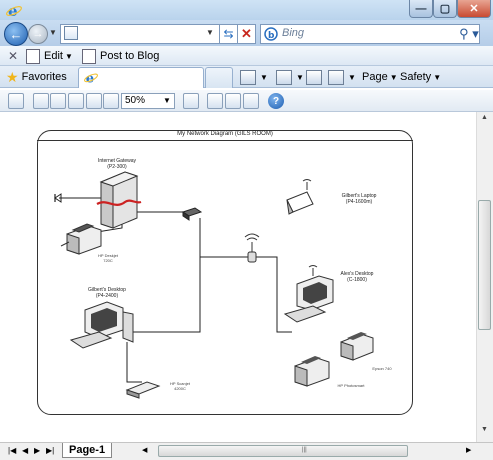 This screenshot has width=493, height=460. What do you see at coordinates (143, 390) in the screenshot?
I see `scanner-hp` at bounding box center [143, 390].